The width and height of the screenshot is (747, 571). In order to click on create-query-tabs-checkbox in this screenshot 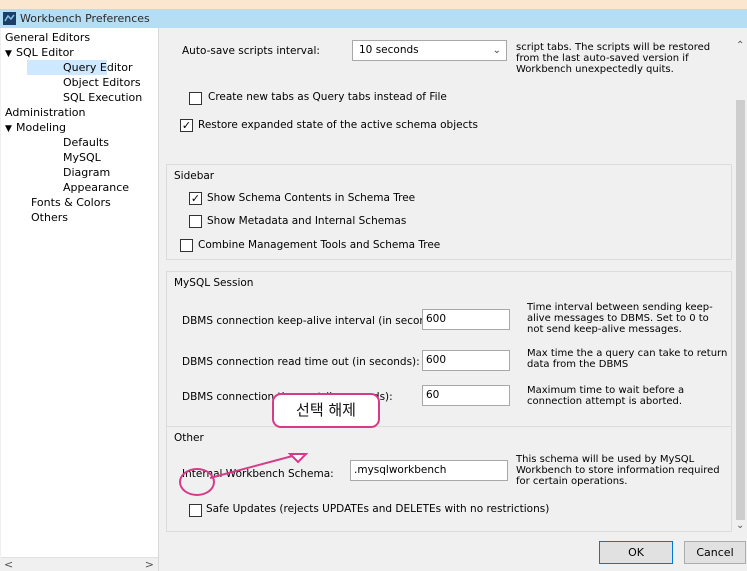, I will do `click(195, 98)`.